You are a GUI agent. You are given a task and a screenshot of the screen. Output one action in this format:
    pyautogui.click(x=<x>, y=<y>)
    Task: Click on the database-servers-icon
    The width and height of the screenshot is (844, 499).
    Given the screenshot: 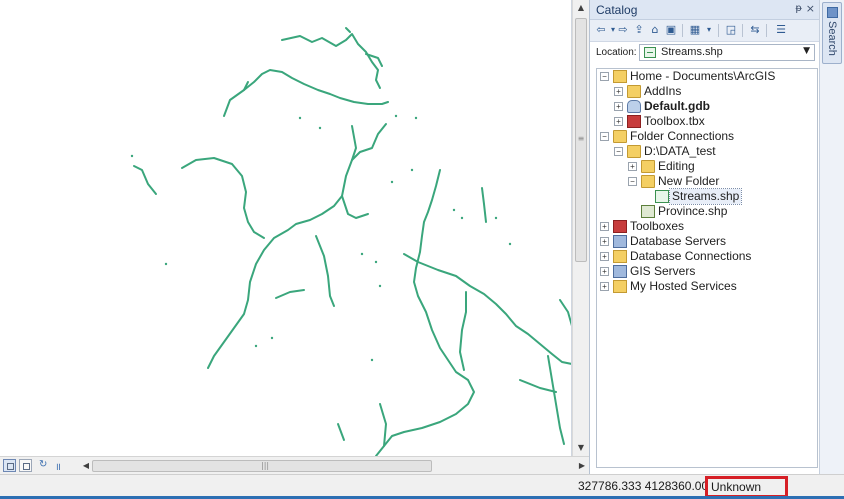 What is the action you would take?
    pyautogui.click(x=620, y=241)
    